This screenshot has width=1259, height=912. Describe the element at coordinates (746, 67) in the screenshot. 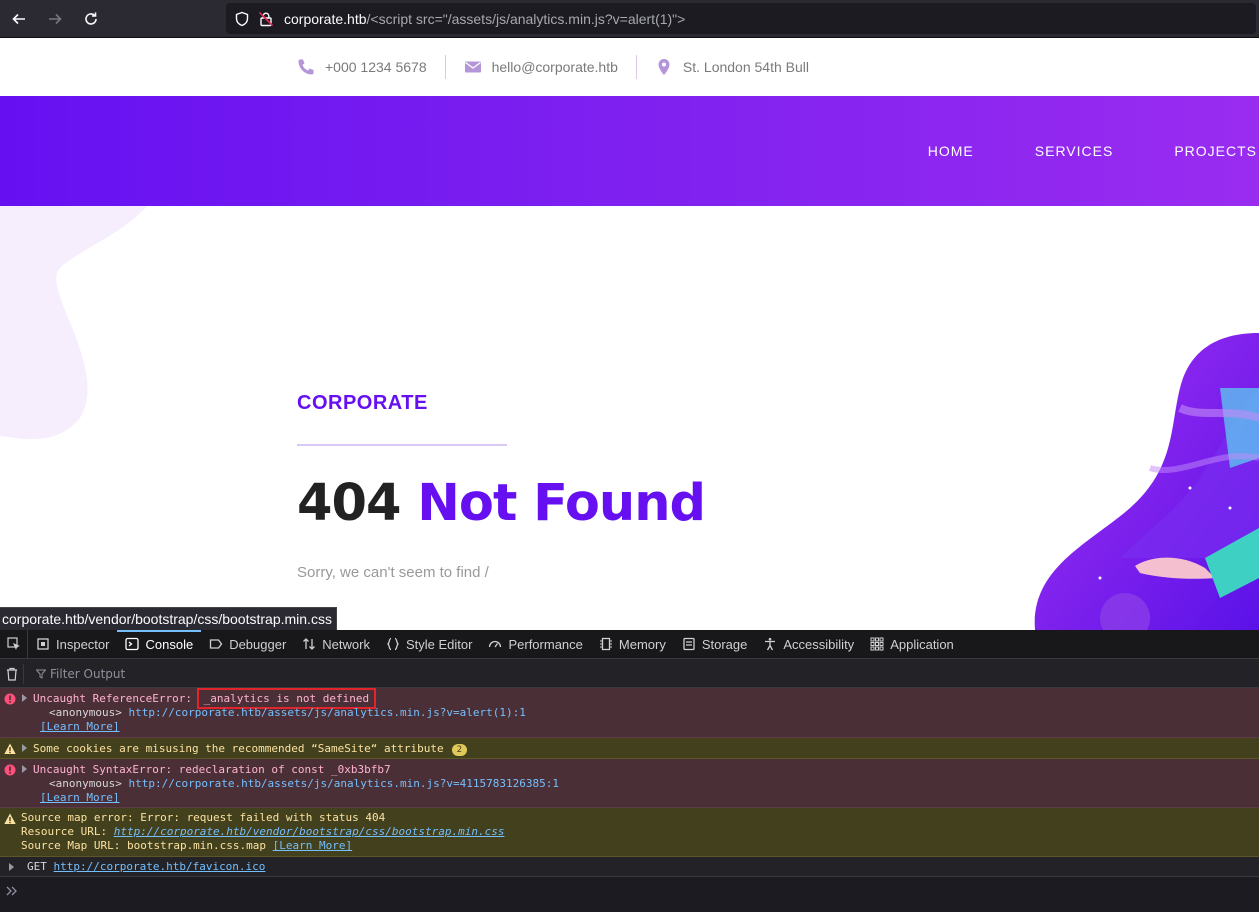

I see `address-text: St. London 54th Bull` at that location.